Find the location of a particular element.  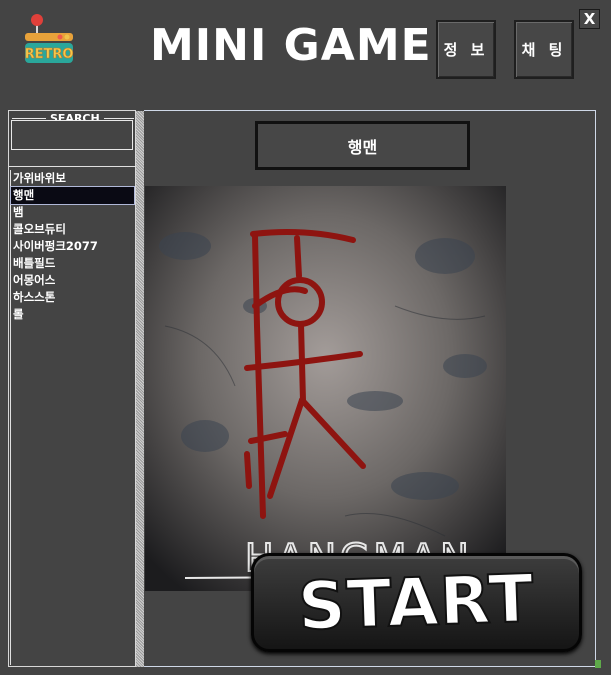

list-item: 롤 is located at coordinates (72, 314).